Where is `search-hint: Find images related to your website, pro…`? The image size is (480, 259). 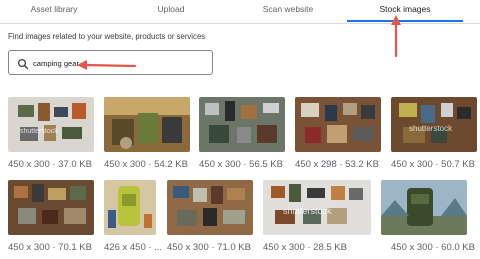 search-hint: Find images related to your website, pro… is located at coordinates (107, 36).